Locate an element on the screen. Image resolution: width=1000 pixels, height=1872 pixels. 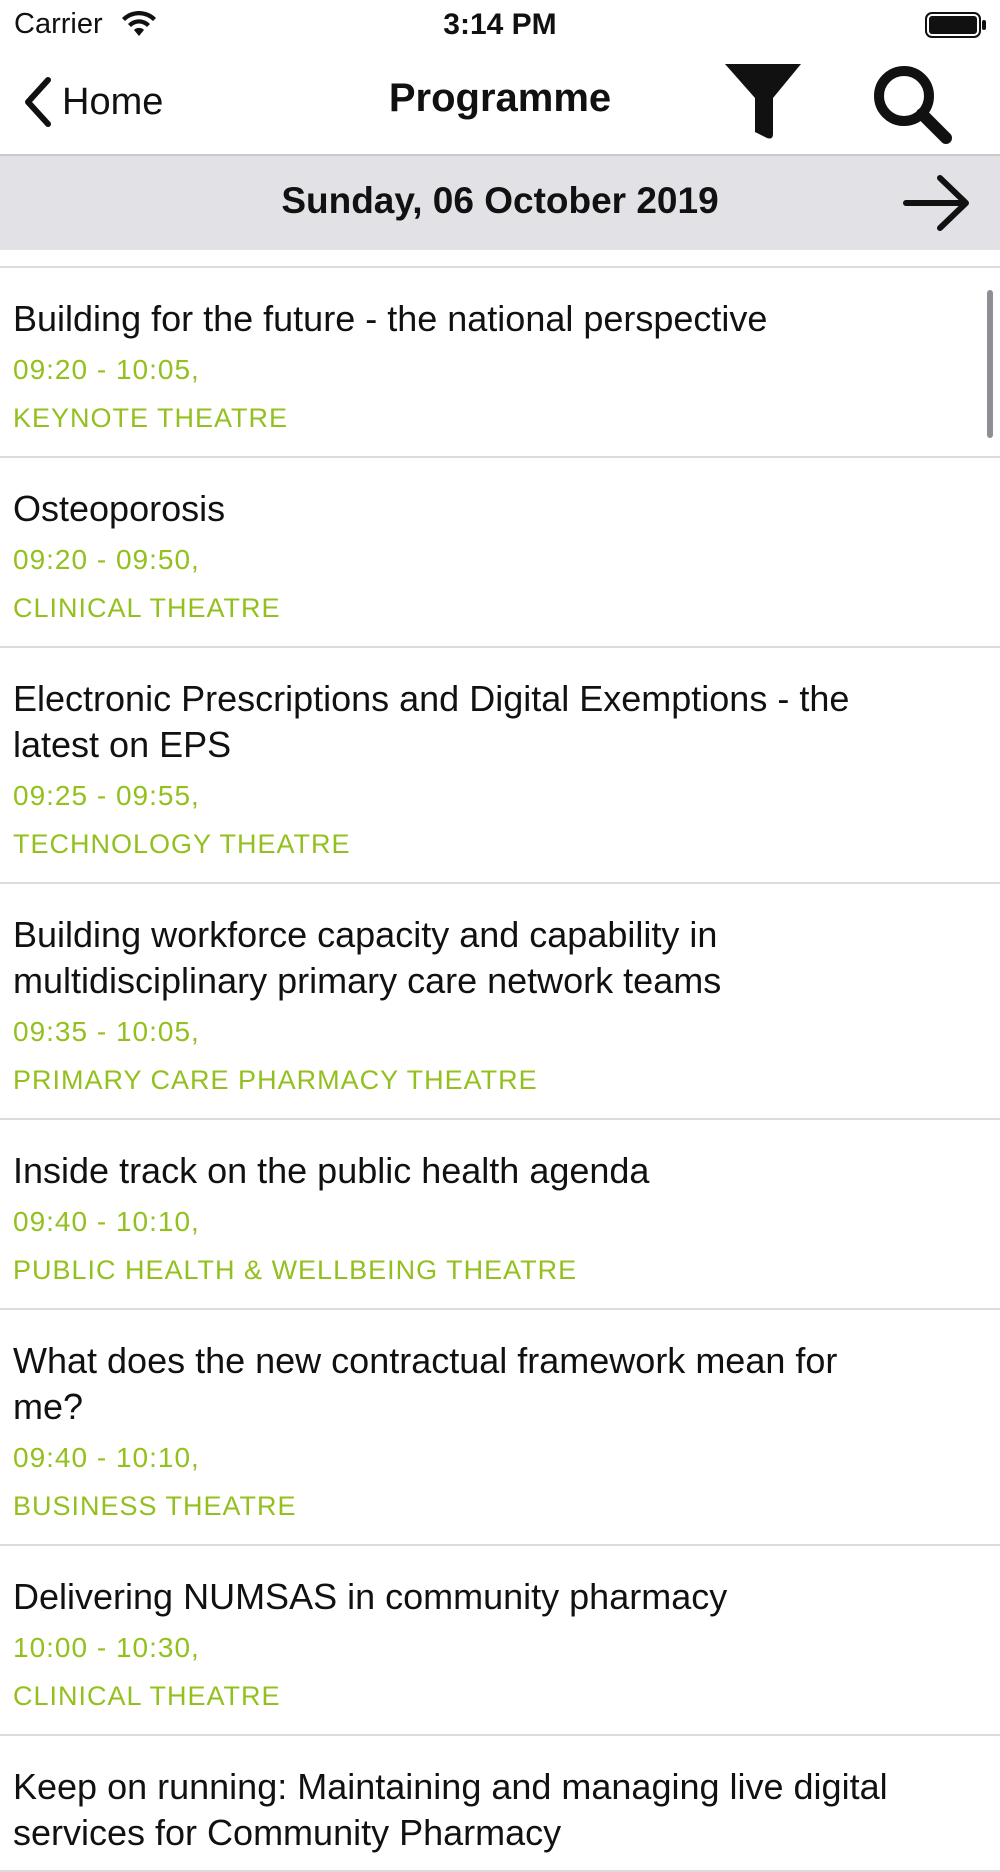
navigation-bar: Home Programme is located at coordinates (500, 103).